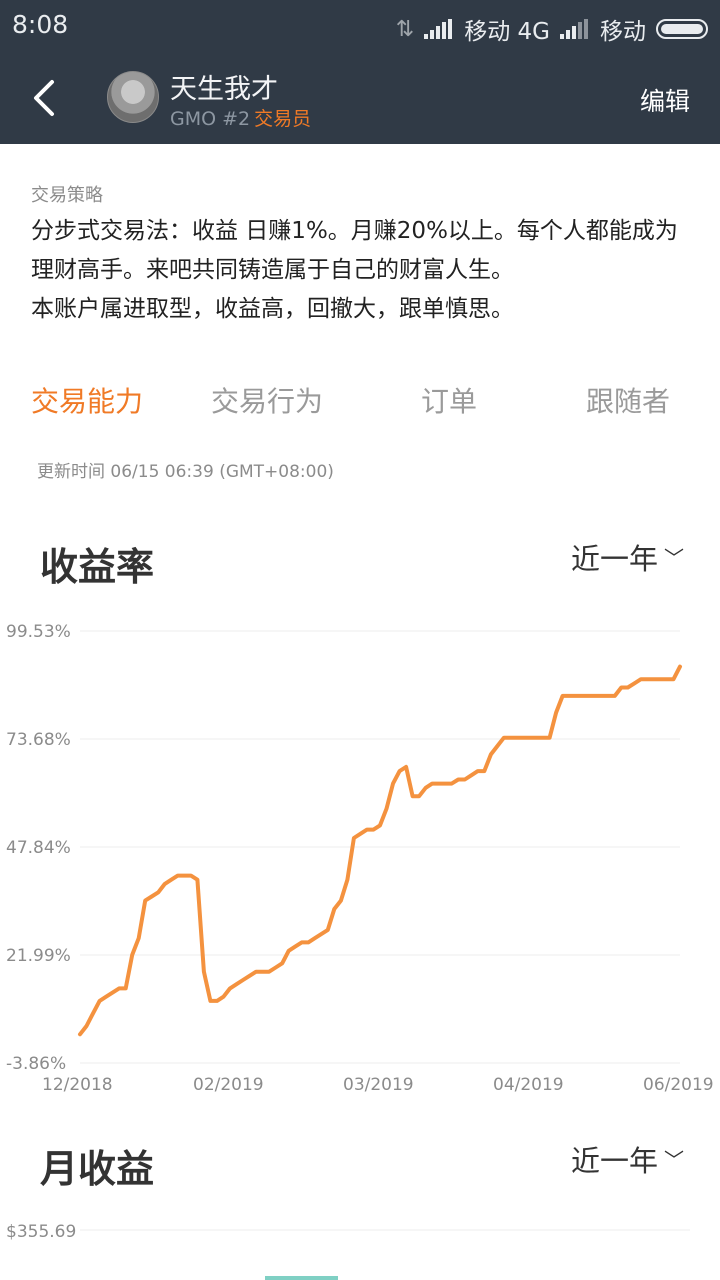  Describe the element at coordinates (283, 119) in the screenshot. I see `trader-role: 交易员` at that location.